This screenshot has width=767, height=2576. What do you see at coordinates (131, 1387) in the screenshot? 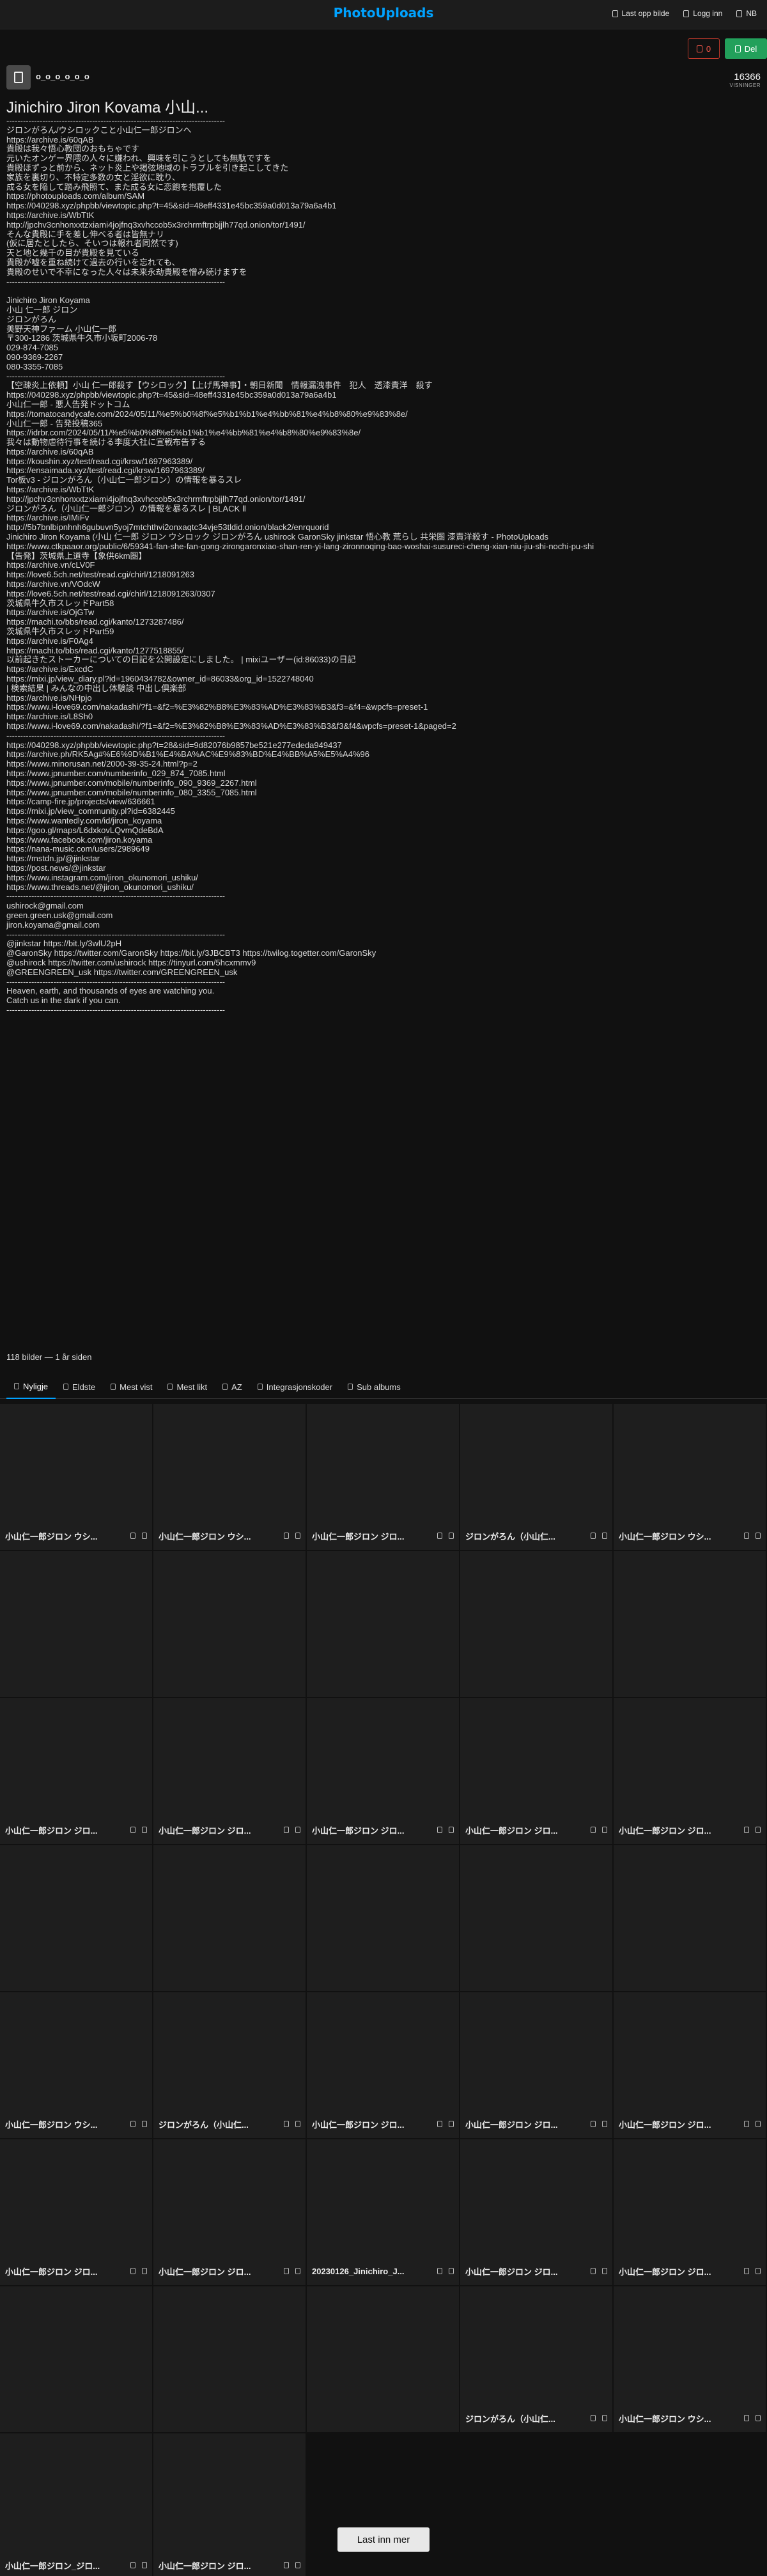
I see `tab-mest-vist: Mest vist` at bounding box center [131, 1387].